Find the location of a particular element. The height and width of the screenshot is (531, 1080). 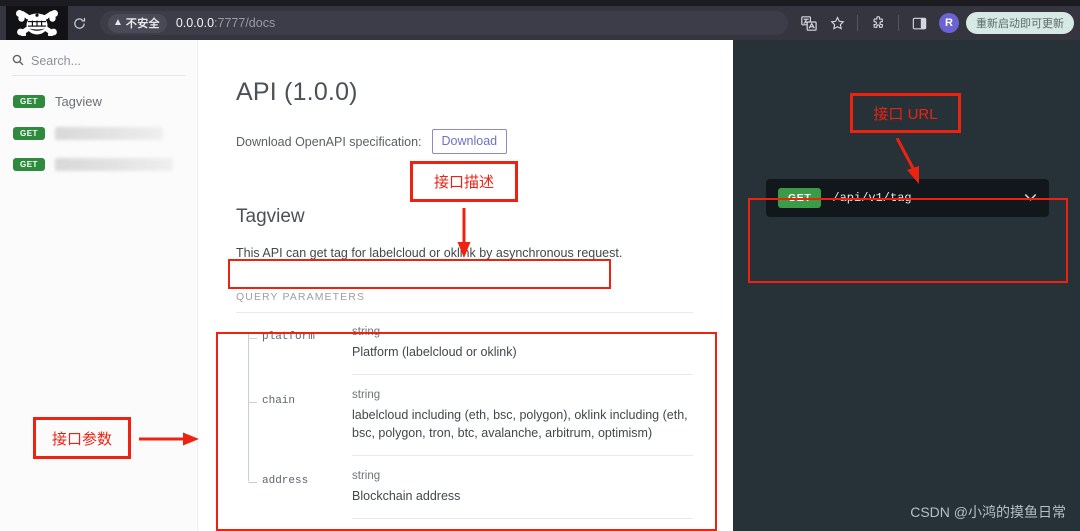

search-icon is located at coordinates (18, 61).